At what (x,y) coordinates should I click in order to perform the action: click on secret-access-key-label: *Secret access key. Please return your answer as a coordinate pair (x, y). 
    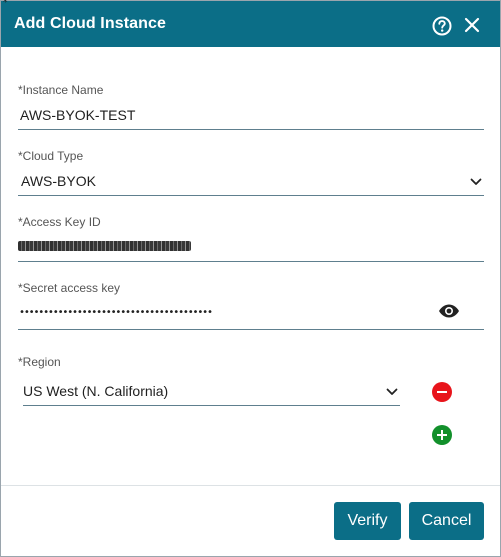
    Looking at the image, I should click on (69, 288).